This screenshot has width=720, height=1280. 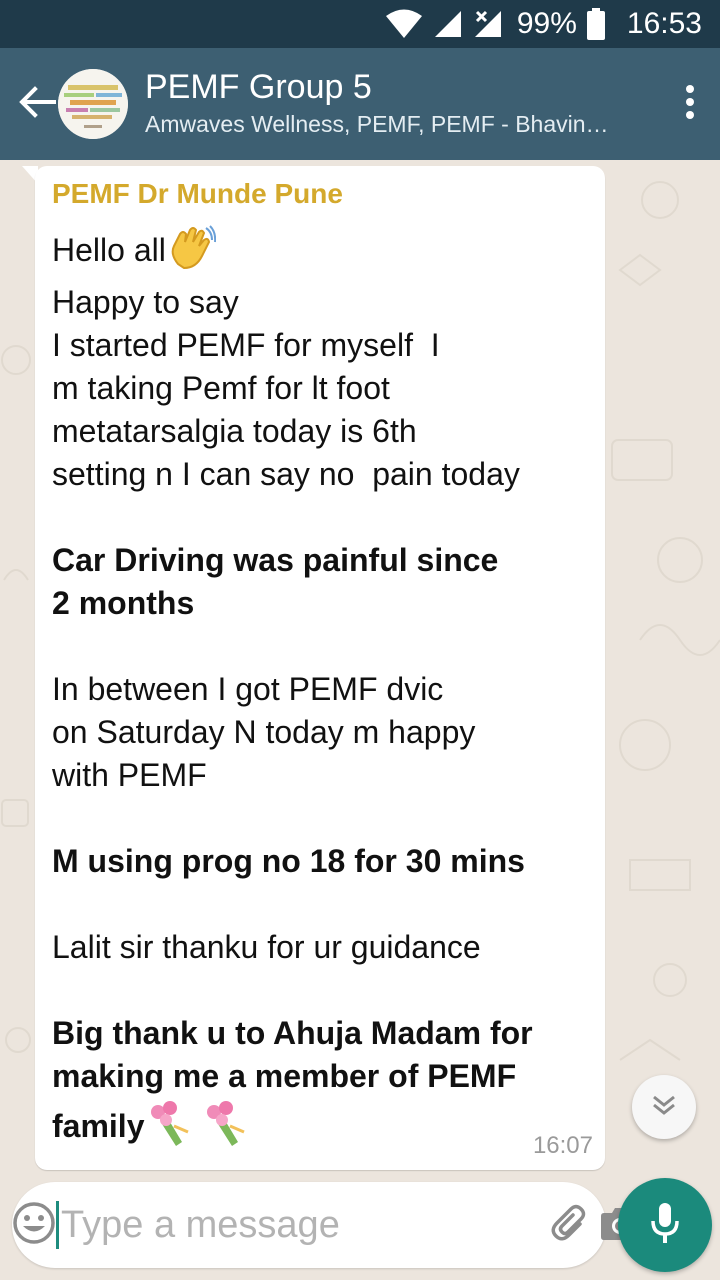 I want to click on voice-message-button, so click(x=665, y=1225).